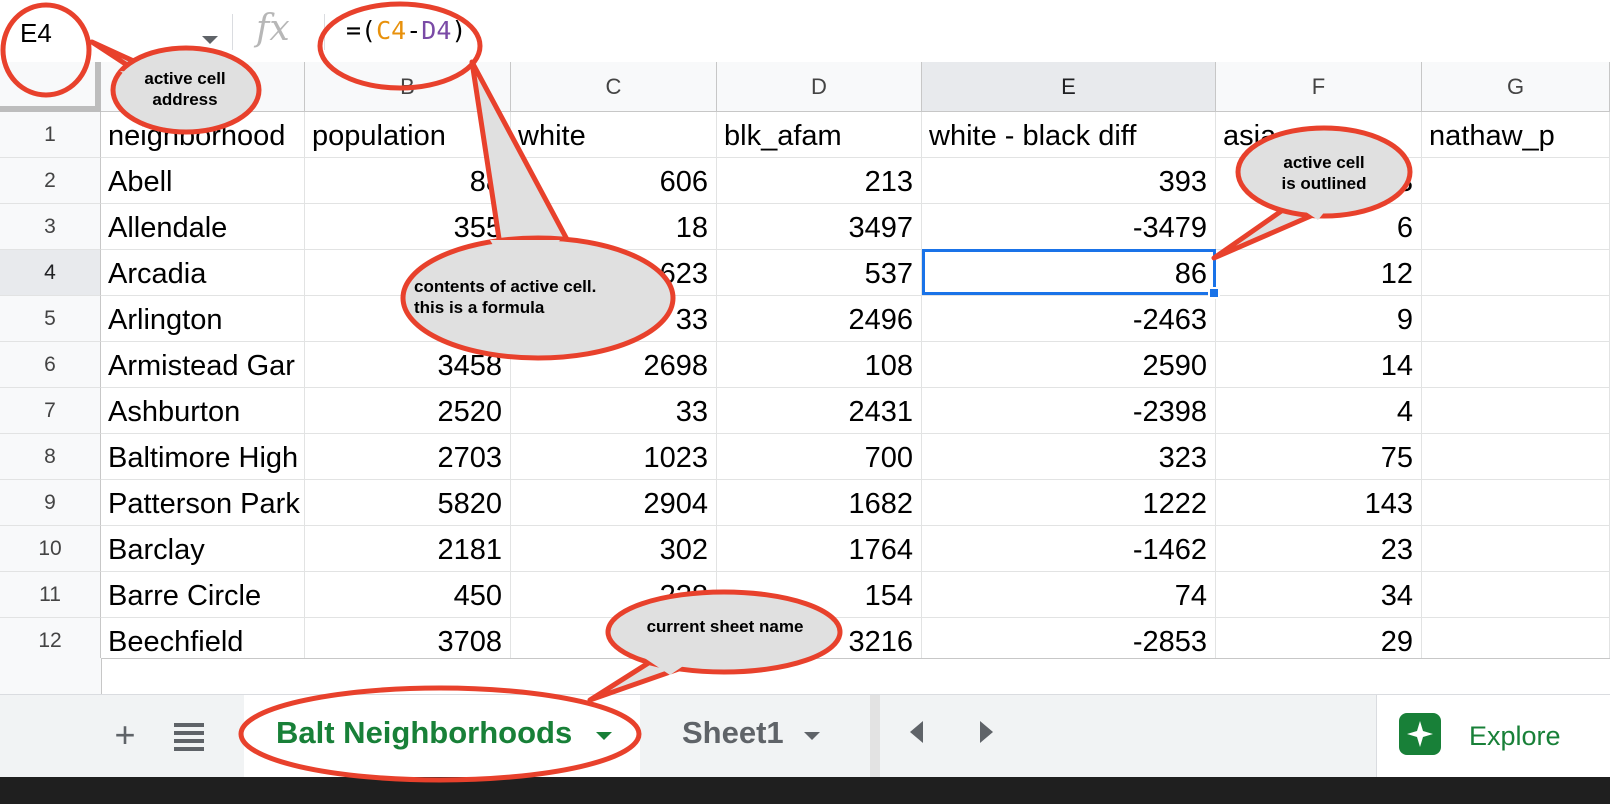 This screenshot has width=1610, height=804. I want to click on cell: 228, so click(614, 595).